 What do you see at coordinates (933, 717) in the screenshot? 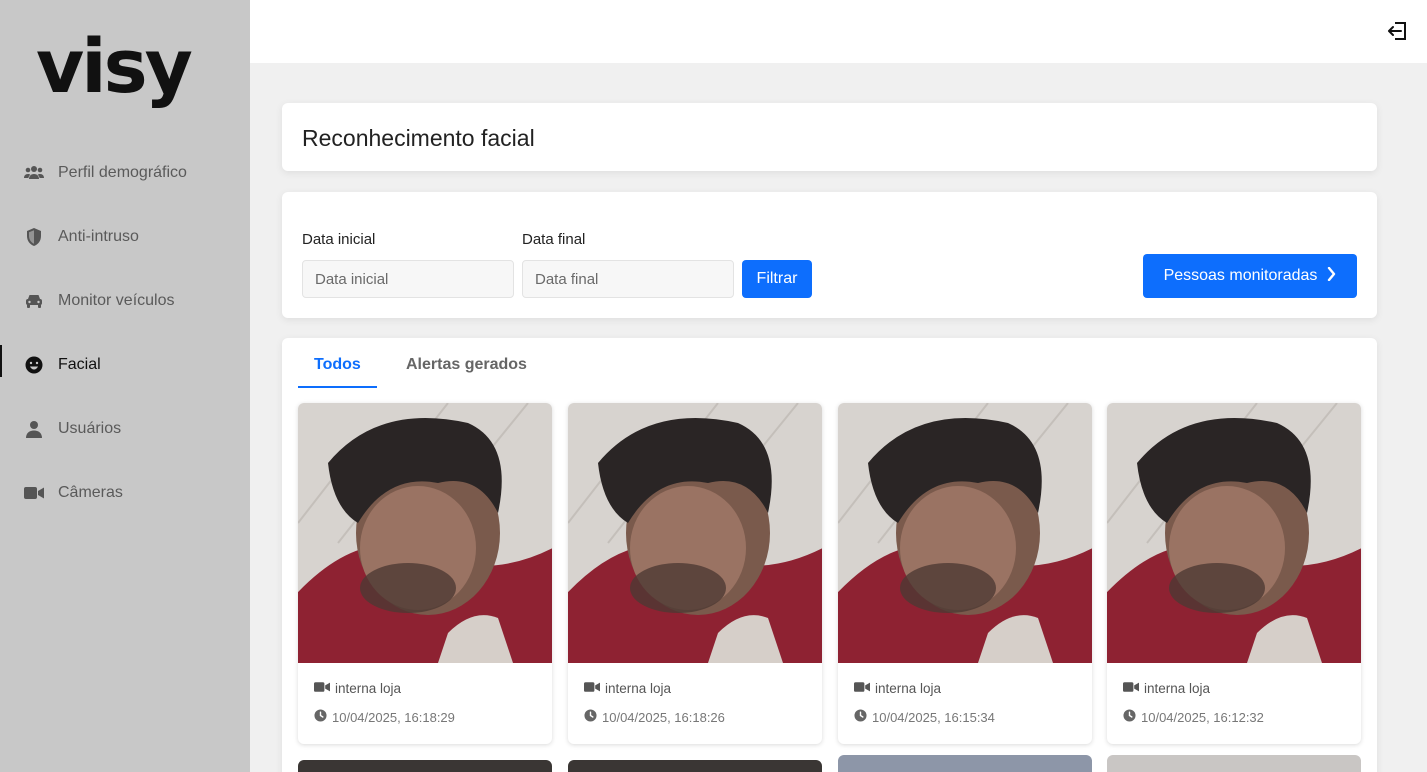
I see `capture-timestamp: 10/04/2025, 16:15:34` at bounding box center [933, 717].